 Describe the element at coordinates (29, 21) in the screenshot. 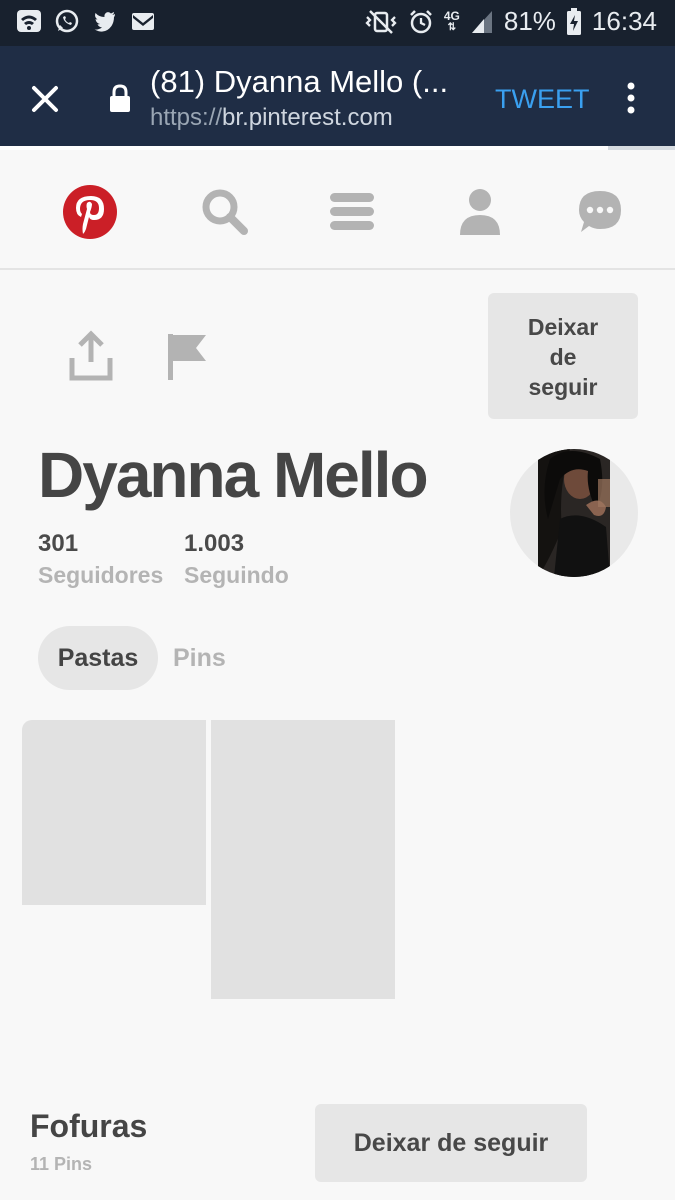

I see `wifi-icon` at that location.